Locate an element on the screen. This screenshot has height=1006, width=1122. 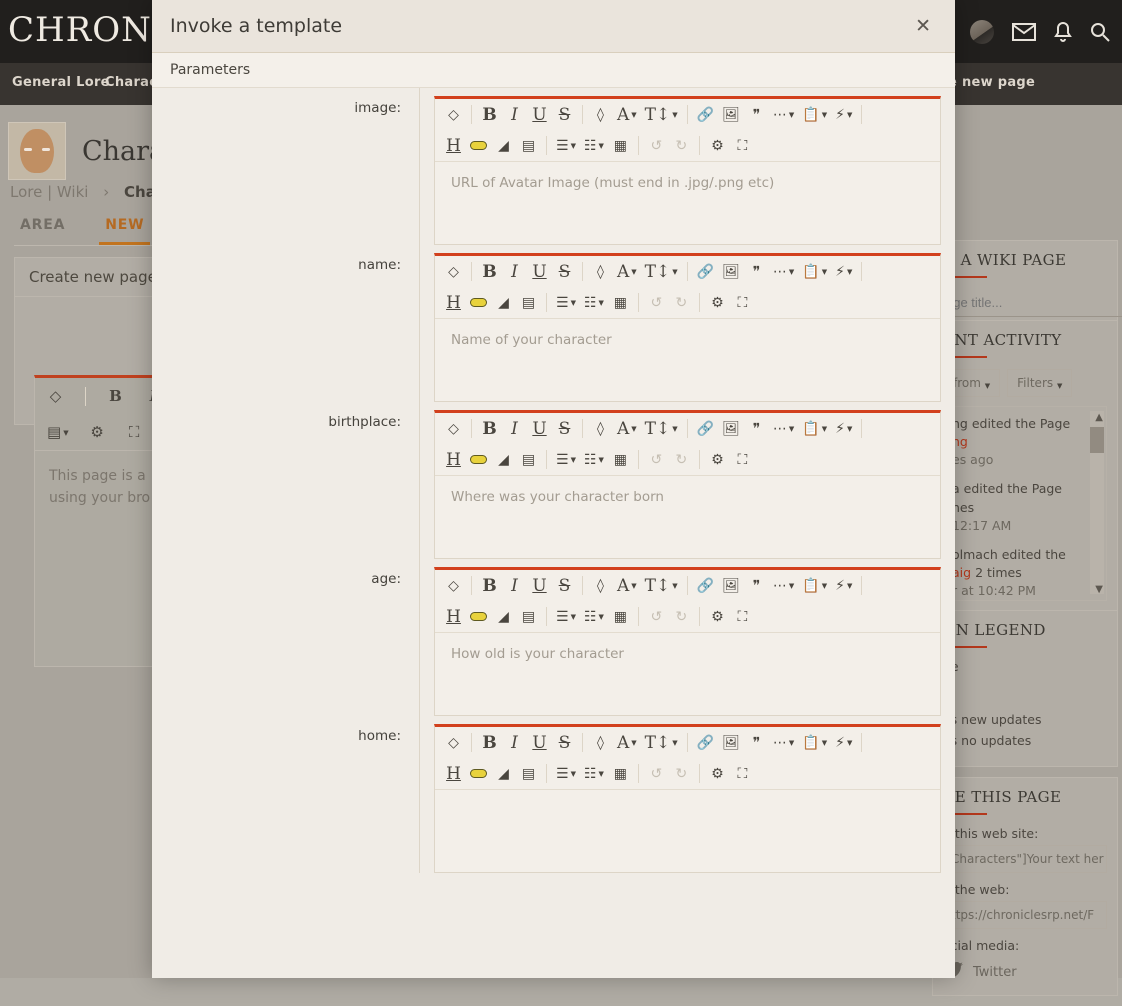
breadcrumb-root: Lore | Wiki is located at coordinates (49, 192).